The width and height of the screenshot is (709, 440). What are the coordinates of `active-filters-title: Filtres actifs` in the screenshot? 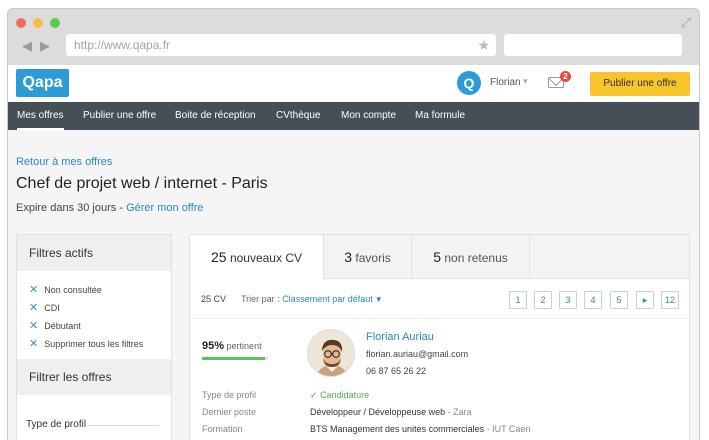 It's located at (94, 253).